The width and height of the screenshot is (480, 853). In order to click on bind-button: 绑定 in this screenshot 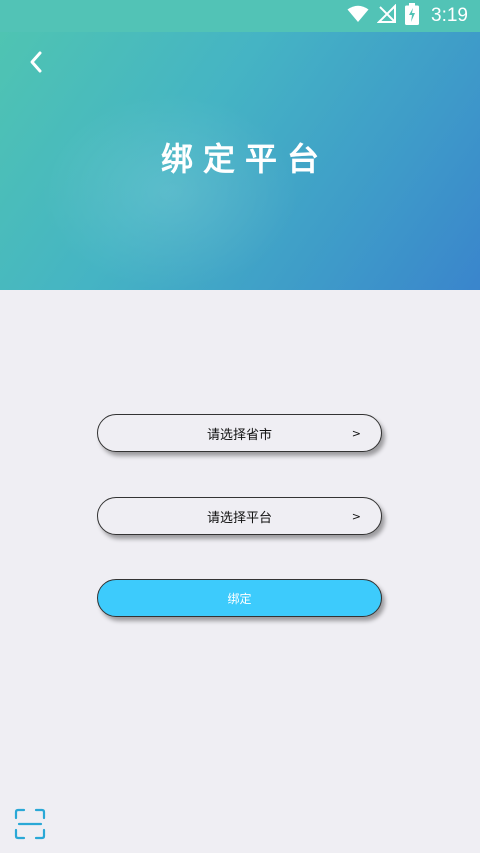, I will do `click(239, 598)`.